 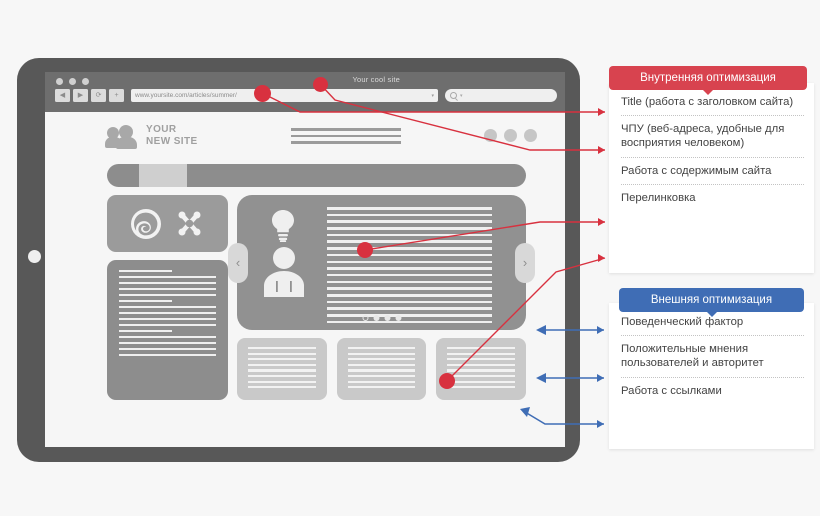 What do you see at coordinates (161, 129) in the screenshot?
I see `site-logo-line1: YOUR` at bounding box center [161, 129].